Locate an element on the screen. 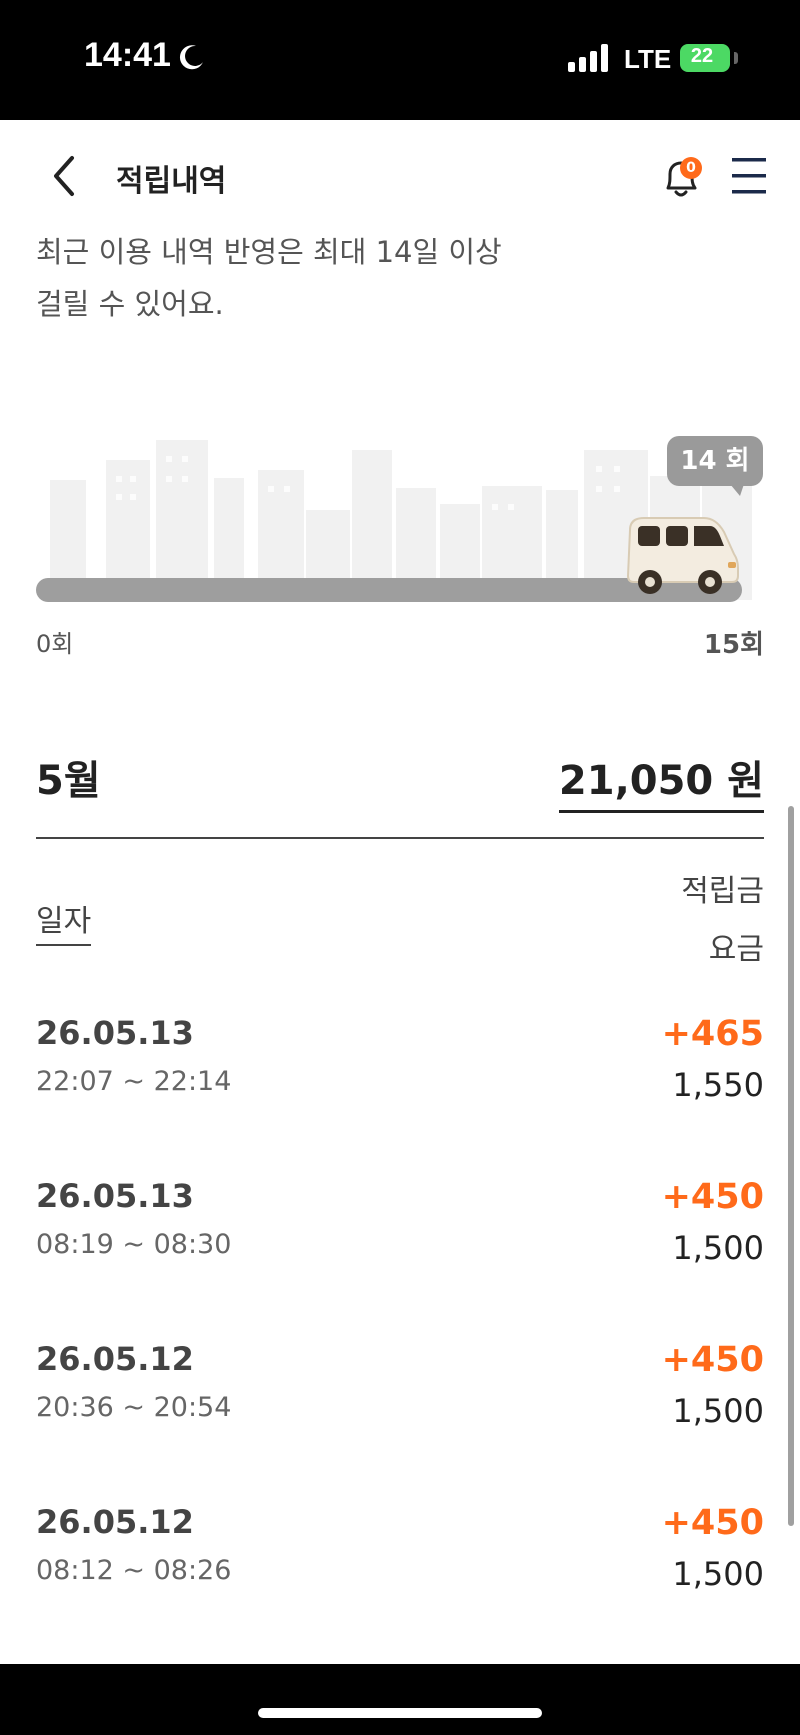  month-label: 5월 is located at coordinates (68, 781).